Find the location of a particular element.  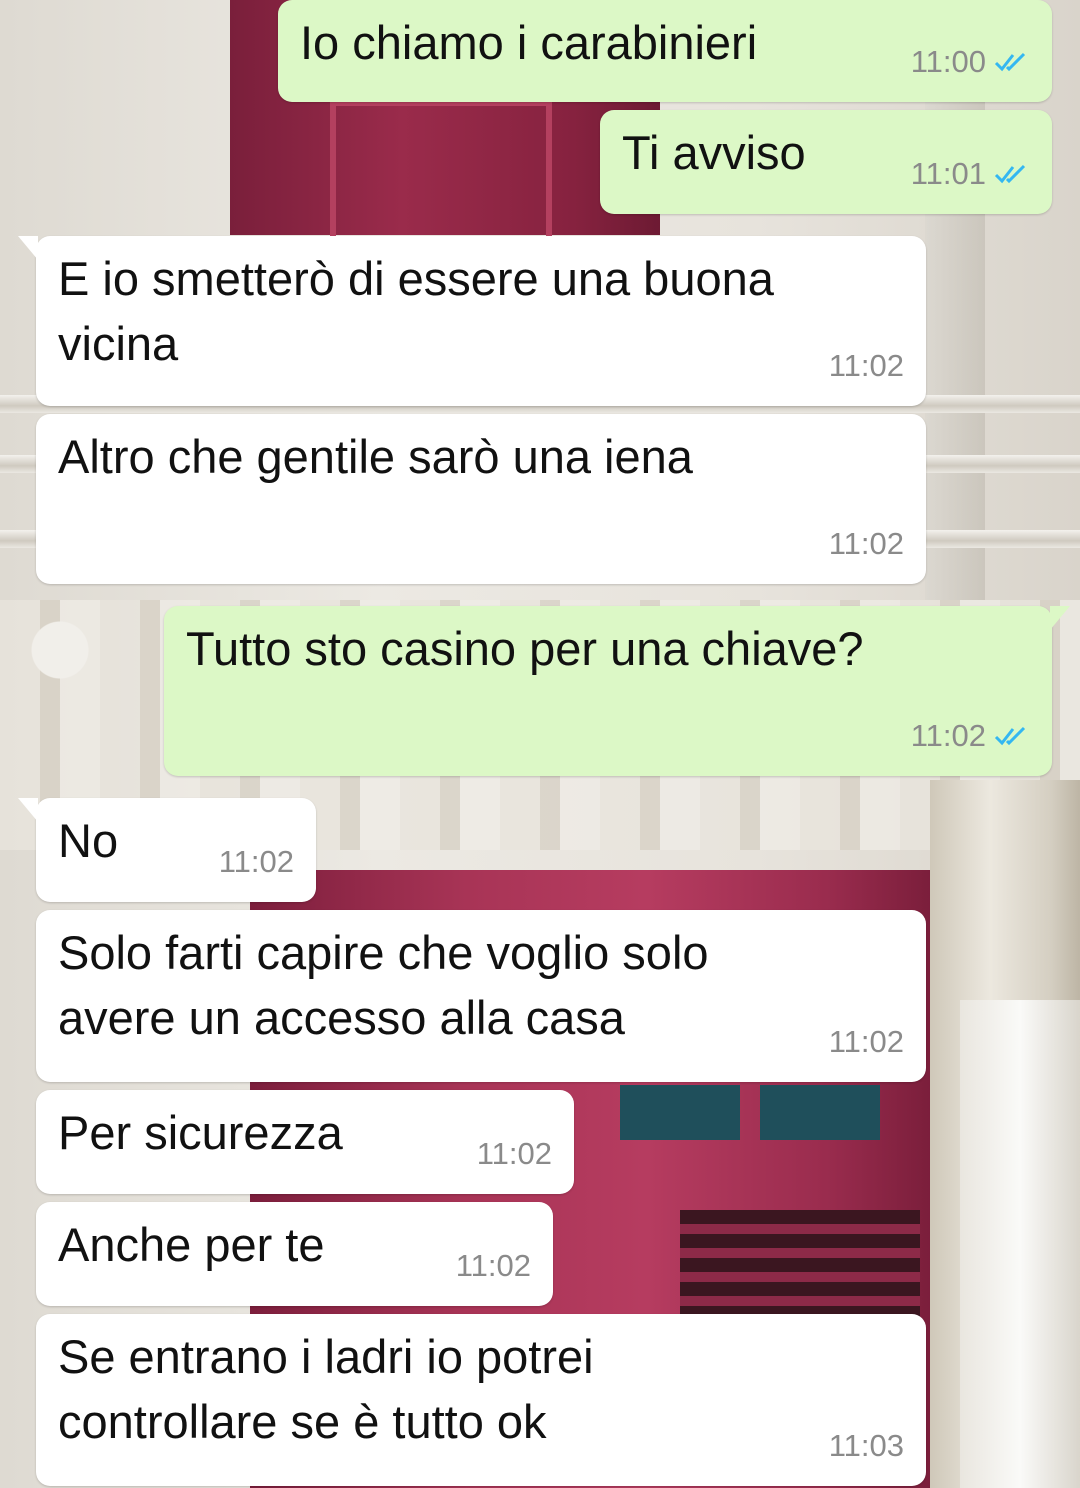

message-text: Altro che gentile sarò una iena is located at coordinates (375, 456).